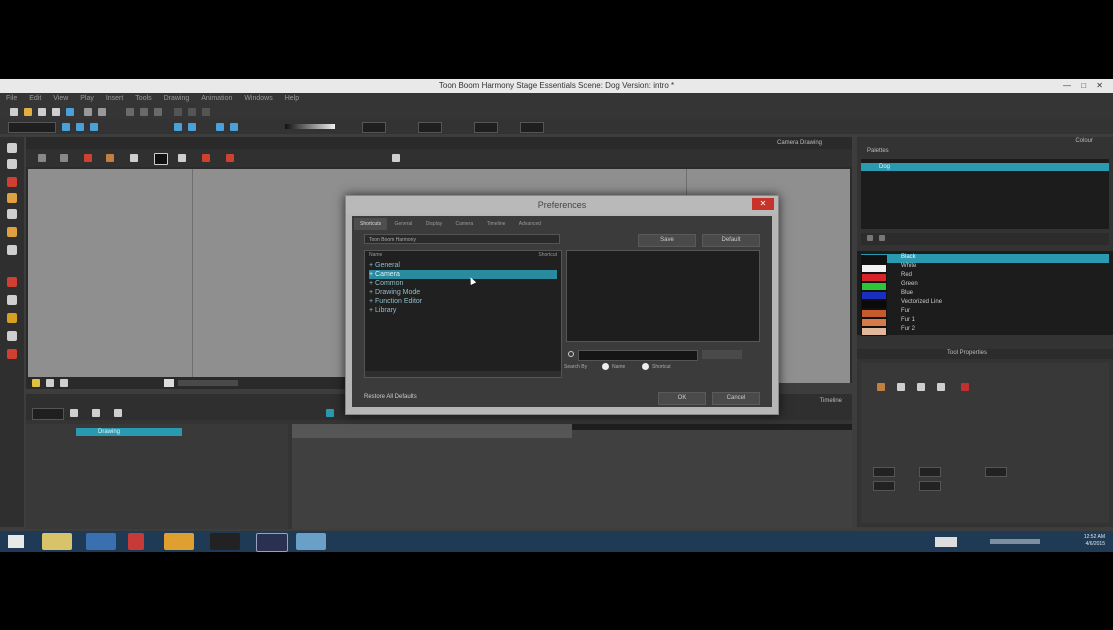 The height and width of the screenshot is (630, 1113). I want to click on fps-field, so click(532, 127).